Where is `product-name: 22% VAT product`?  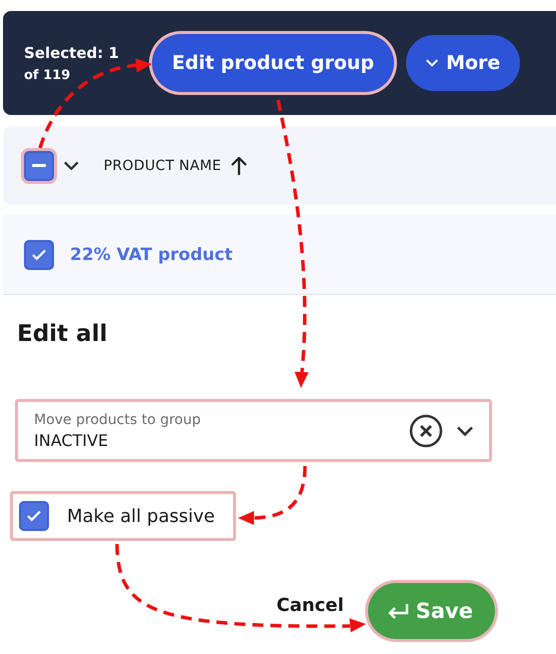 product-name: 22% VAT product is located at coordinates (151, 254).